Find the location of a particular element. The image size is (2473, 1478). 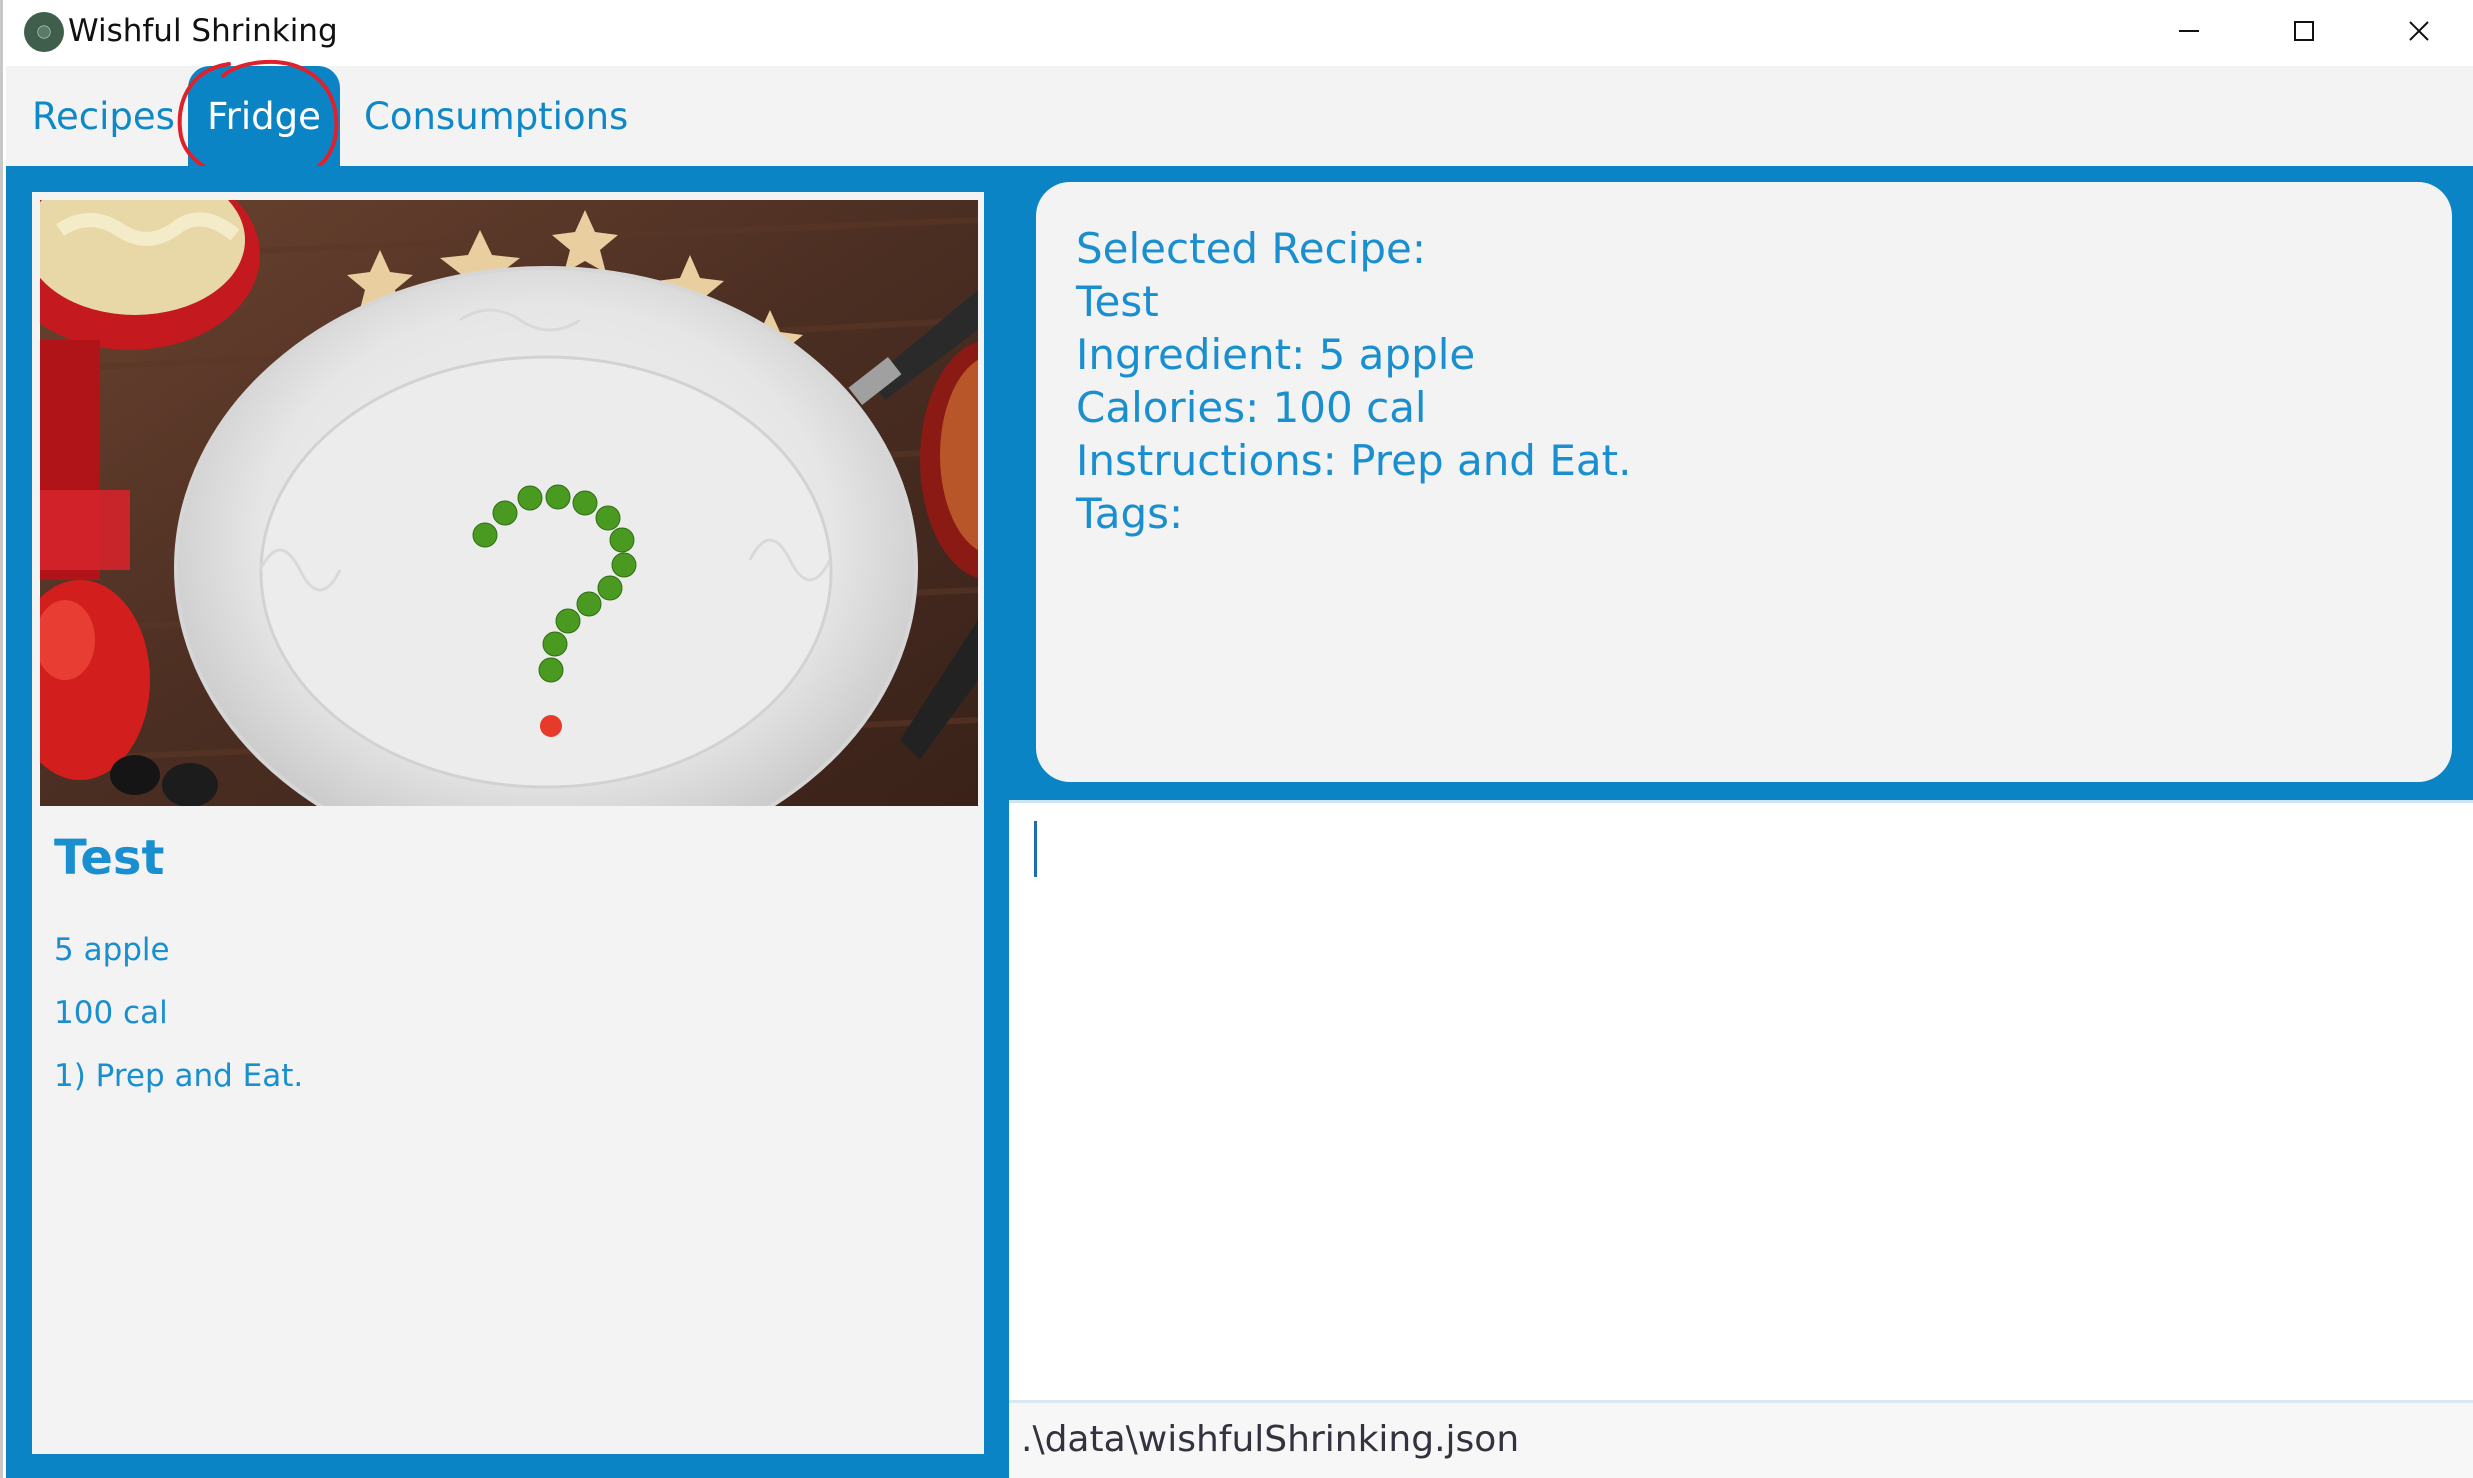

status-file-path: .\data\wishfulShrinking.json is located at coordinates (1270, 1439).